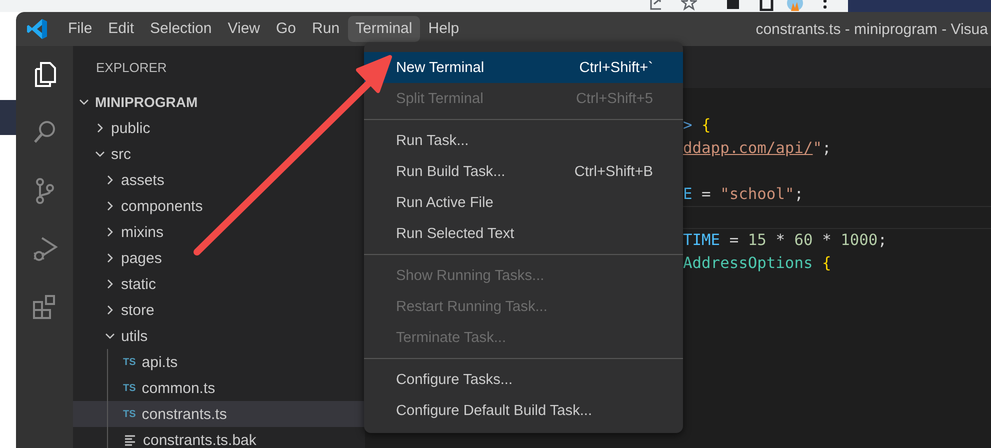 This screenshot has height=448, width=991. I want to click on code-line: TIME = 15 * 60 * 1000;, so click(785, 240).